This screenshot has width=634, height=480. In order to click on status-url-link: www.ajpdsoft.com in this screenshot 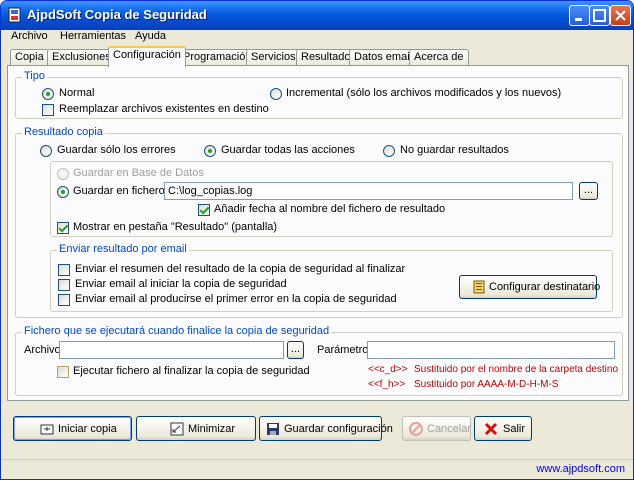, I will do `click(580, 469)`.